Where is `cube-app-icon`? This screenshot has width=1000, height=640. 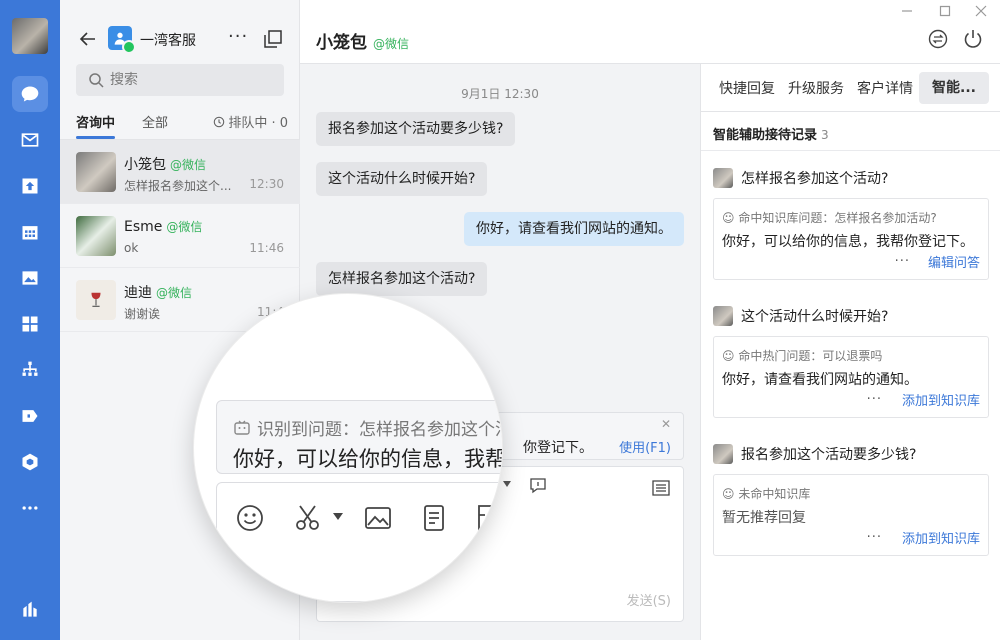 cube-app-icon is located at coordinates (30, 462).